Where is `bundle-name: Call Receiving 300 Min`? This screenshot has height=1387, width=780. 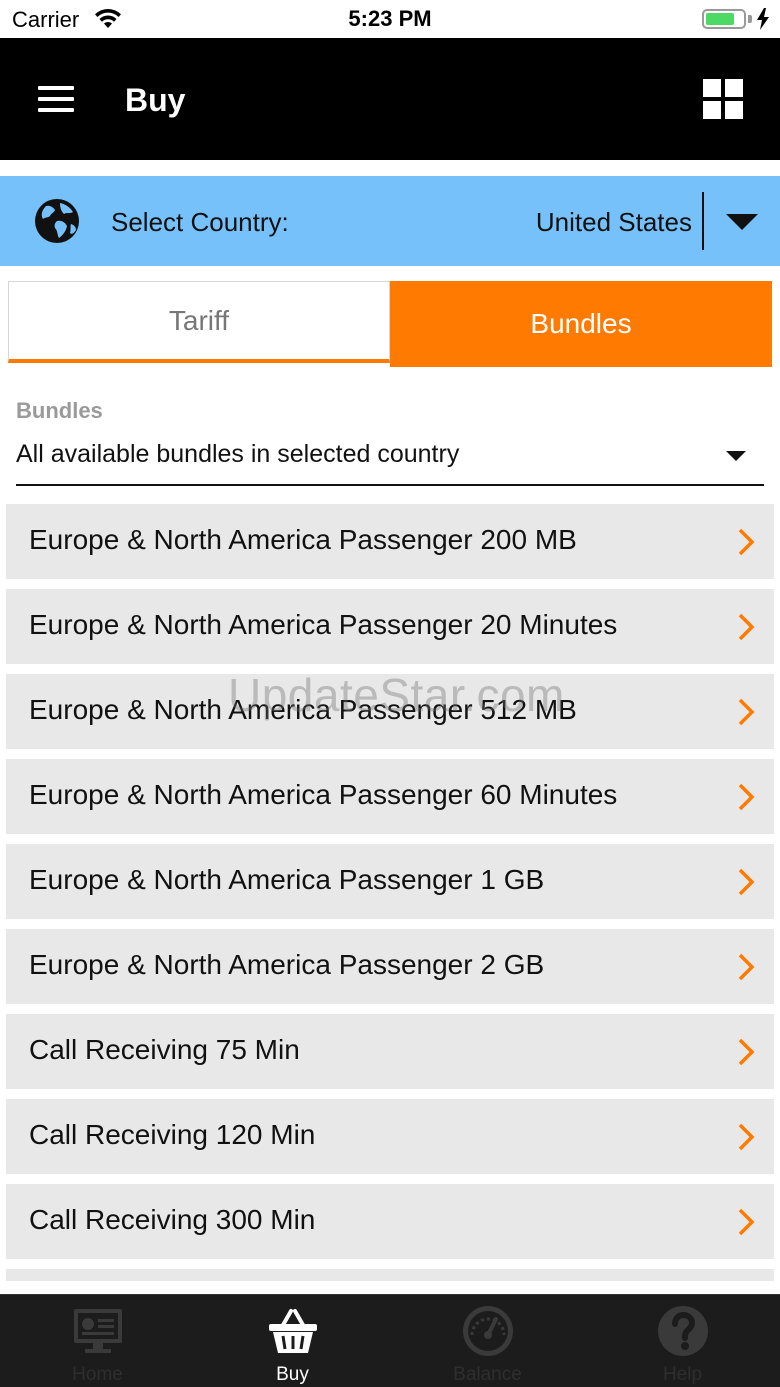 bundle-name: Call Receiving 300 Min is located at coordinates (172, 1219).